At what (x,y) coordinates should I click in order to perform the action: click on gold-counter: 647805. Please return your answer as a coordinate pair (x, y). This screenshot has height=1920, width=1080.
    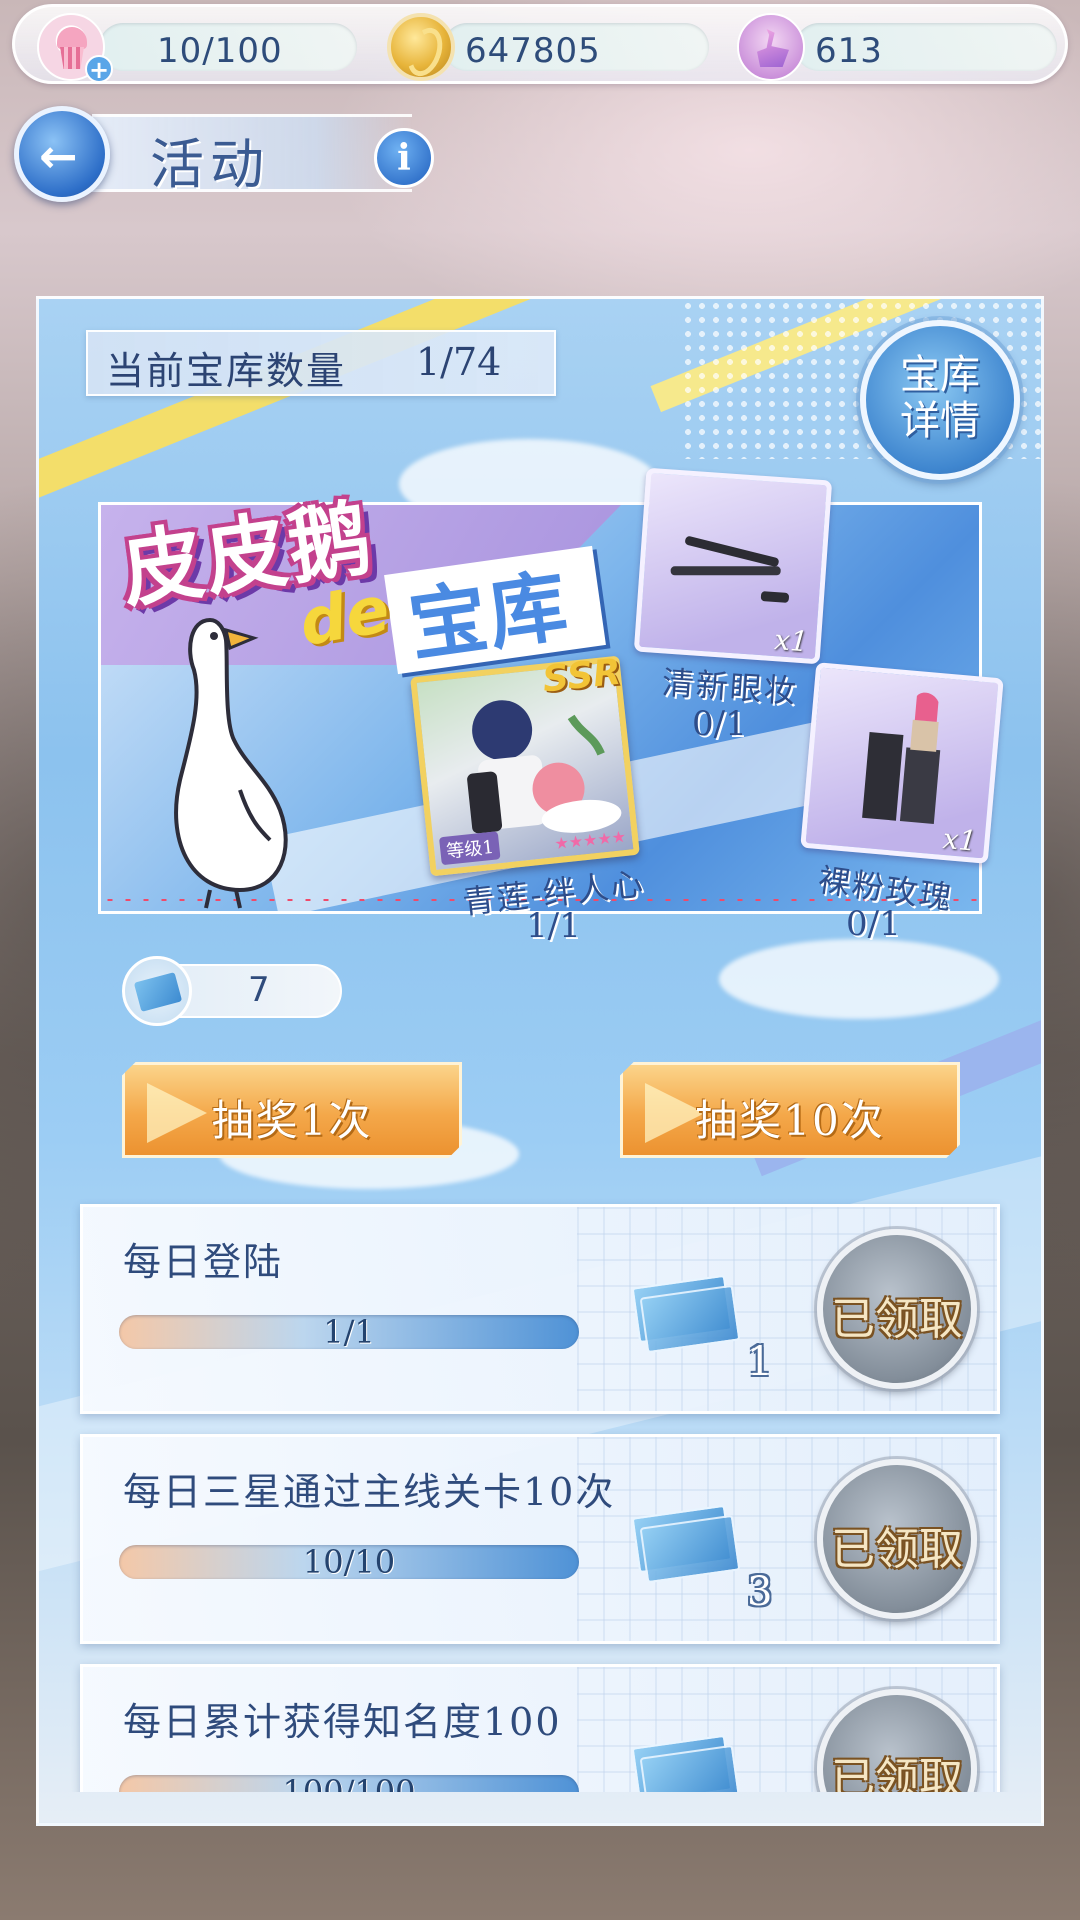
    Looking at the image, I should click on (576, 47).